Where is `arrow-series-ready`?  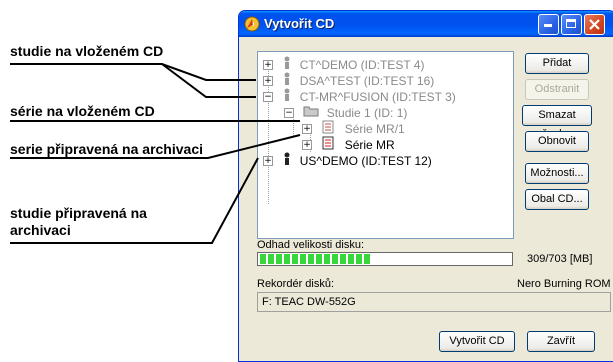 arrow-series-ready is located at coordinates (155, 146).